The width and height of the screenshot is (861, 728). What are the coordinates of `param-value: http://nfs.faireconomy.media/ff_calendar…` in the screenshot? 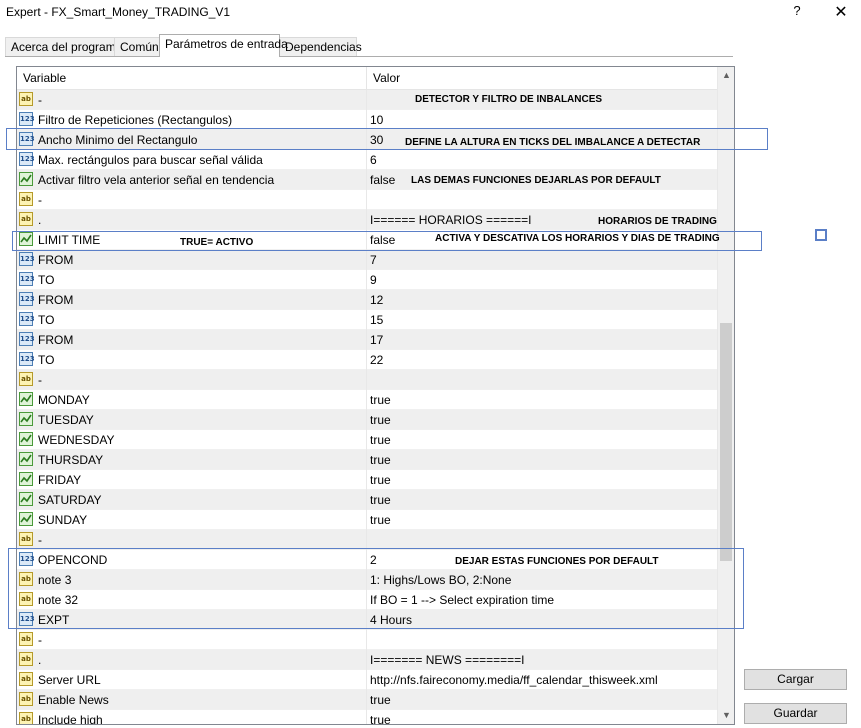 It's located at (514, 680).